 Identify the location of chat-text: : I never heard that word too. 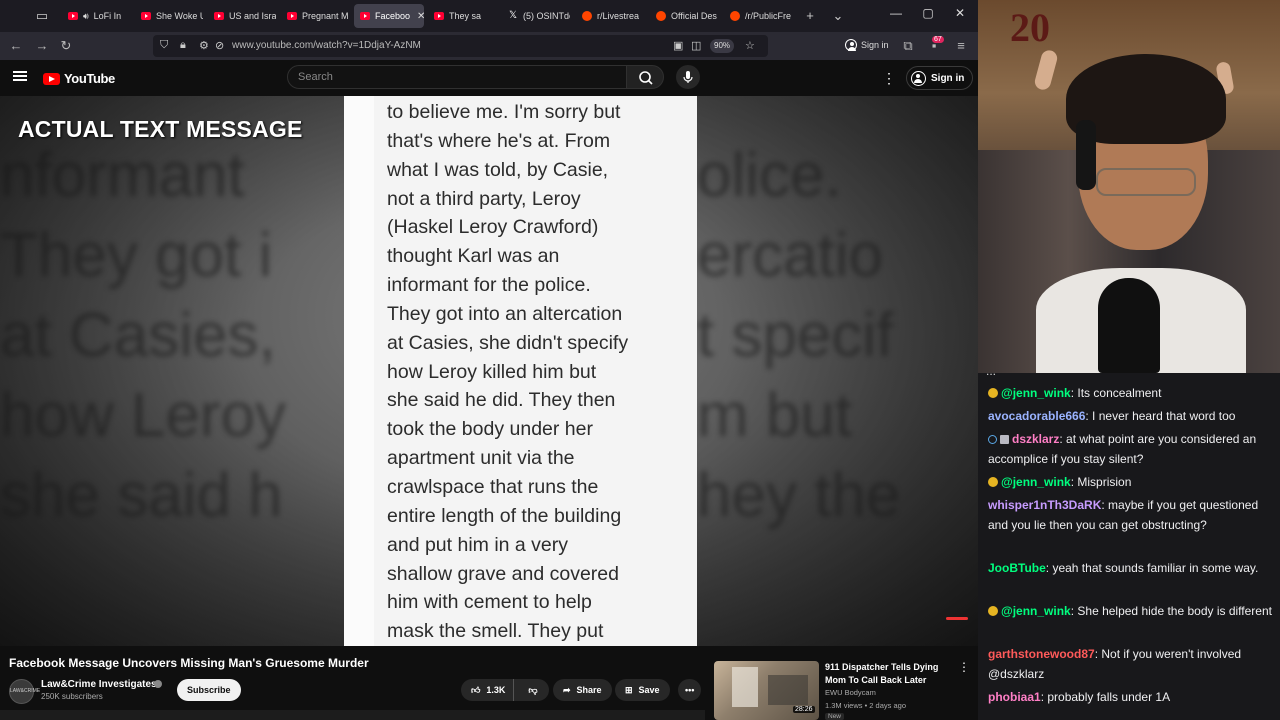
(1160, 416).